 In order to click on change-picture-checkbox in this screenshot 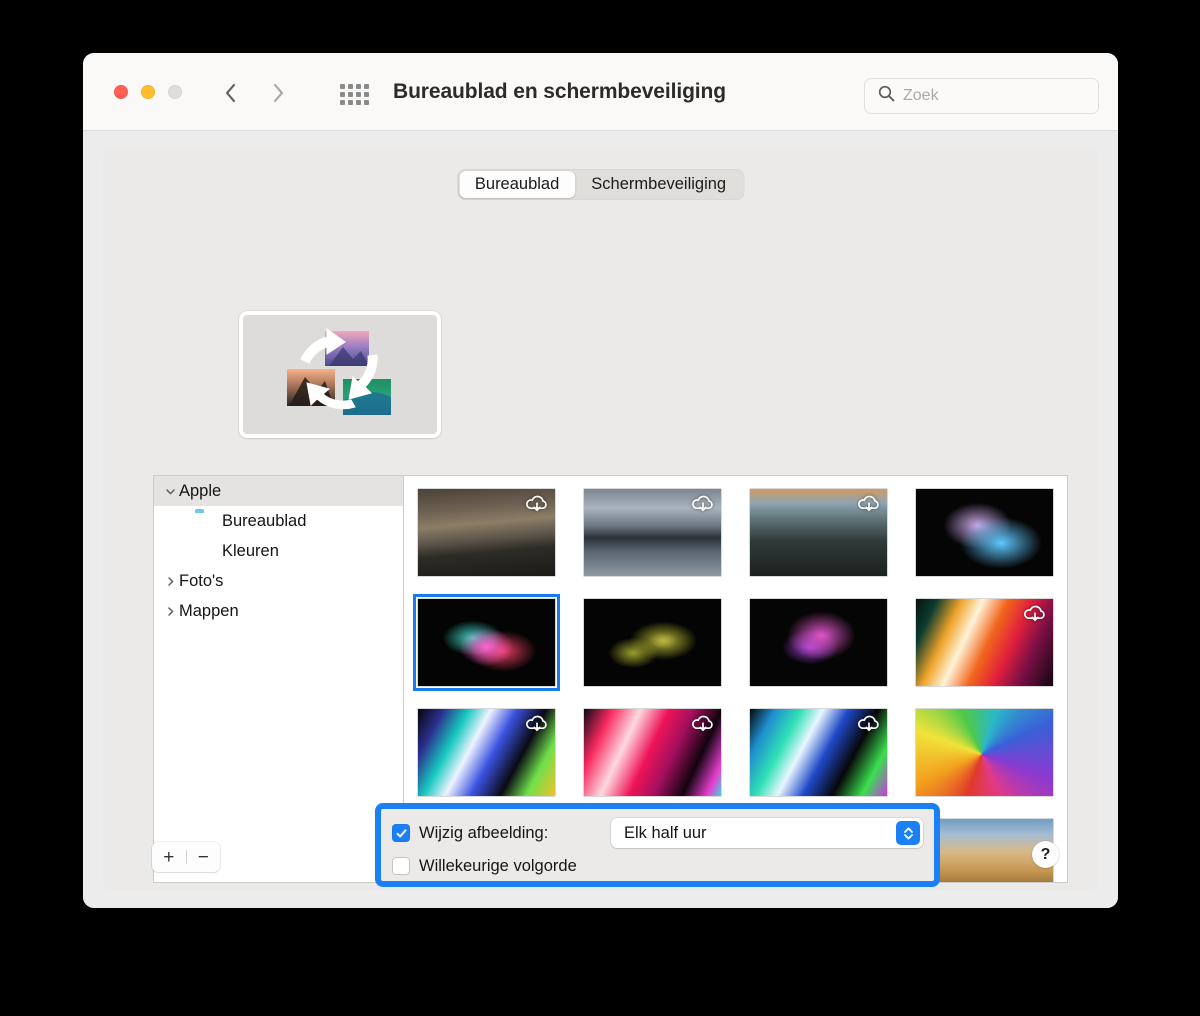, I will do `click(401, 833)`.